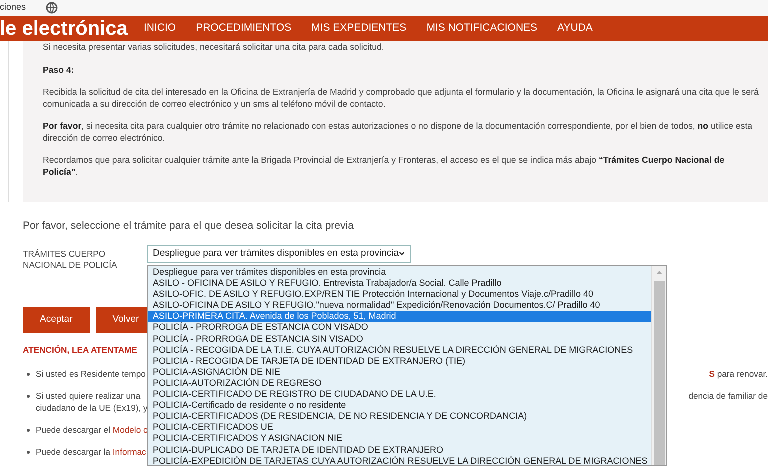  Describe the element at coordinates (189, 226) in the screenshot. I see `instruction-text: Por favor, seleccione el trámite para el que desea solicitar la cita previa` at that location.